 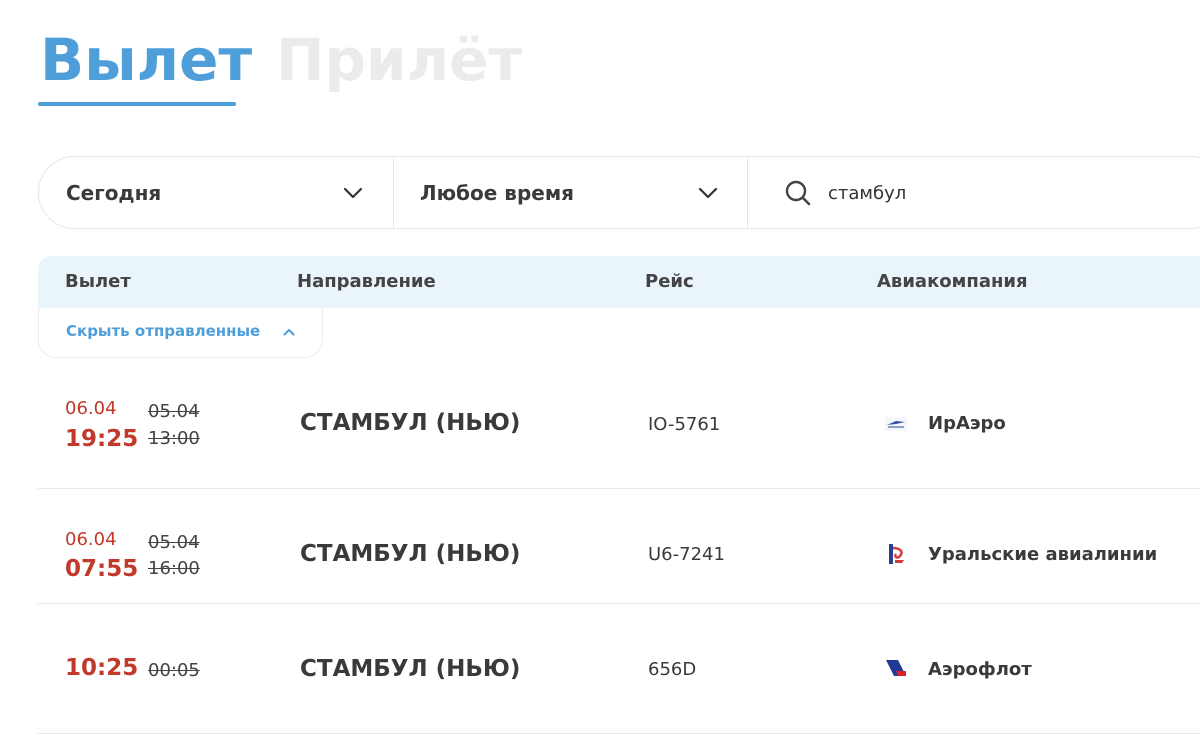 I want to click on column-header-direction: Направление, so click(x=366, y=281).